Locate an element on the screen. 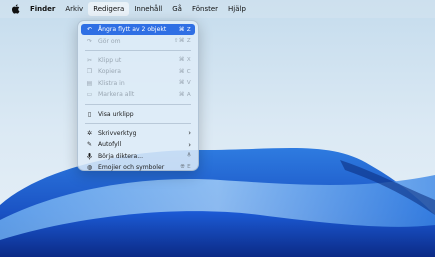 Image resolution: width=435 pixels, height=257 pixels. microphone-icon is located at coordinates (89, 156).